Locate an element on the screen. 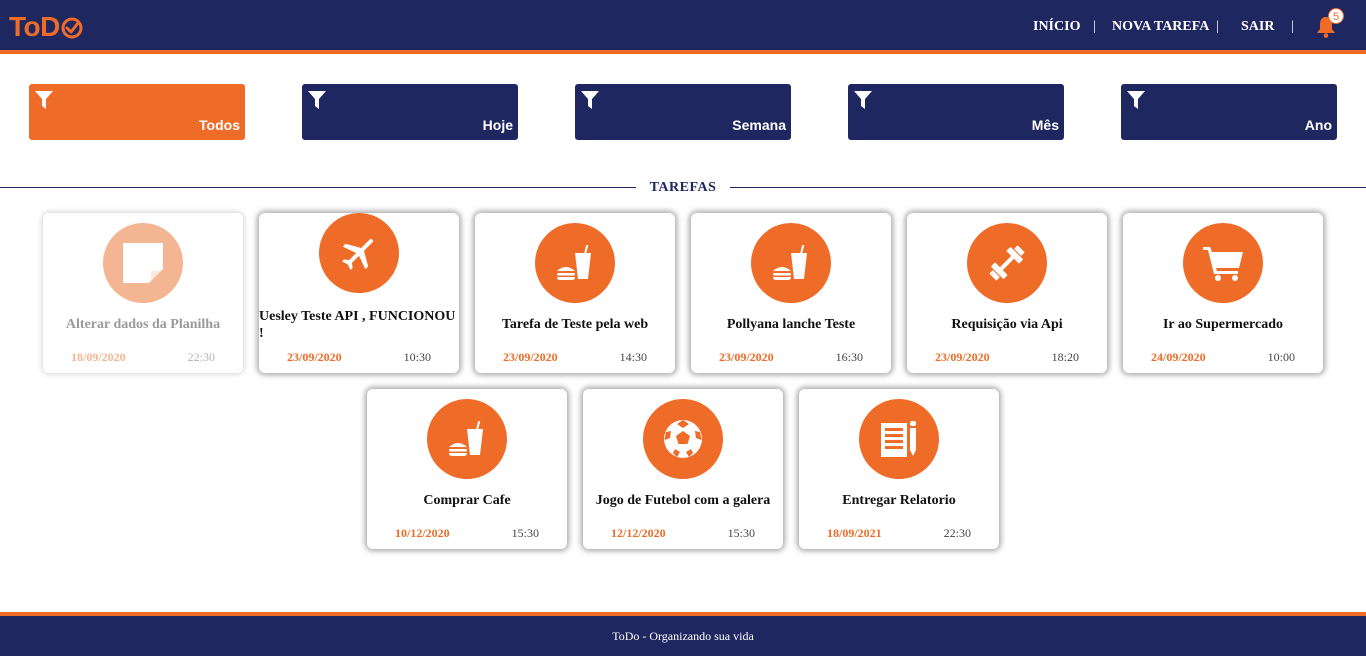 The width and height of the screenshot is (1366, 656). footer: ToDo - Organizando sua vida is located at coordinates (683, 634).